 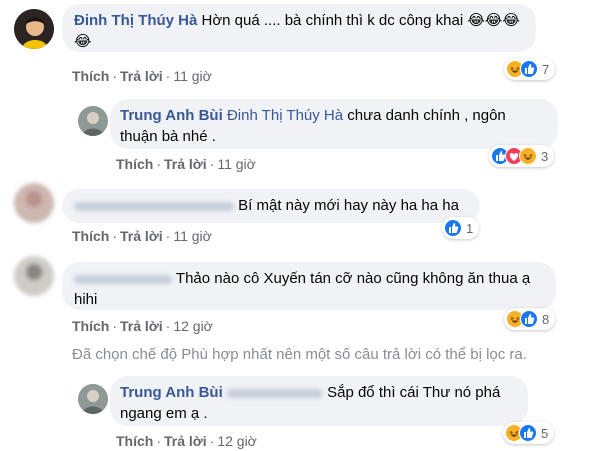 I want to click on comment-text: chưa danh chính , ngôn, so click(x=426, y=115).